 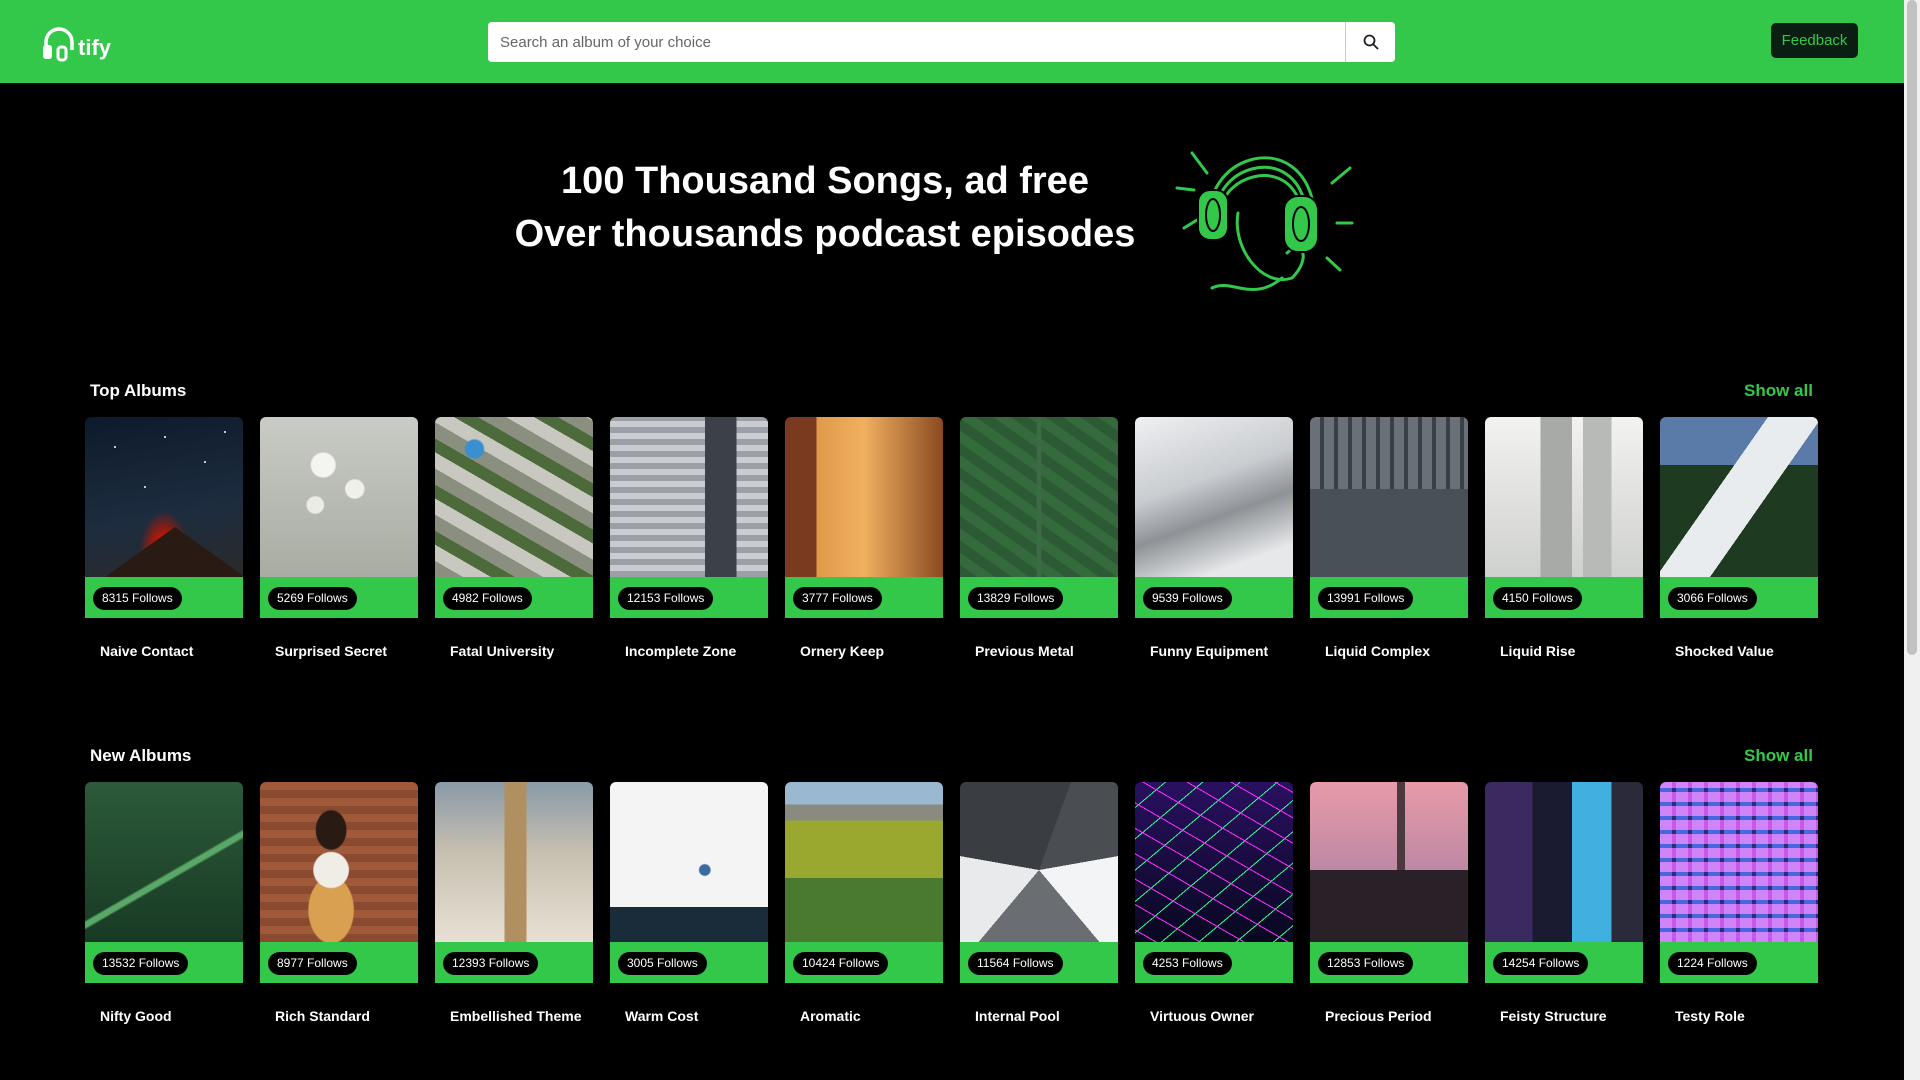 What do you see at coordinates (1712, 963) in the screenshot?
I see `follows-badge: 1224 Follows` at bounding box center [1712, 963].